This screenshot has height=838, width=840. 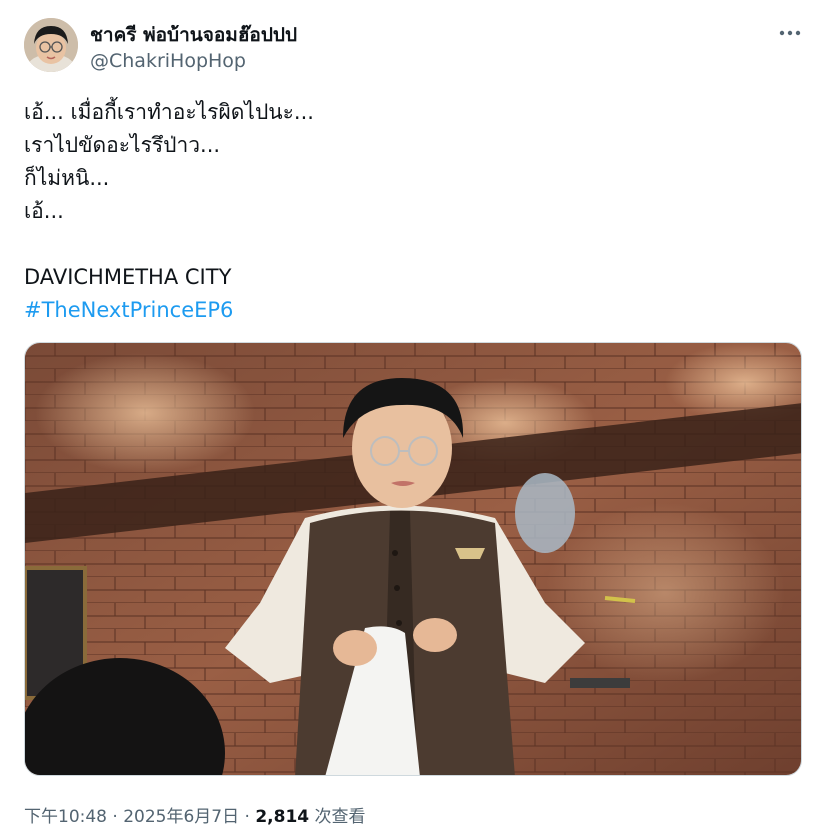 What do you see at coordinates (65, 817) in the screenshot?
I see `tweet-time: 下午10:48` at bounding box center [65, 817].